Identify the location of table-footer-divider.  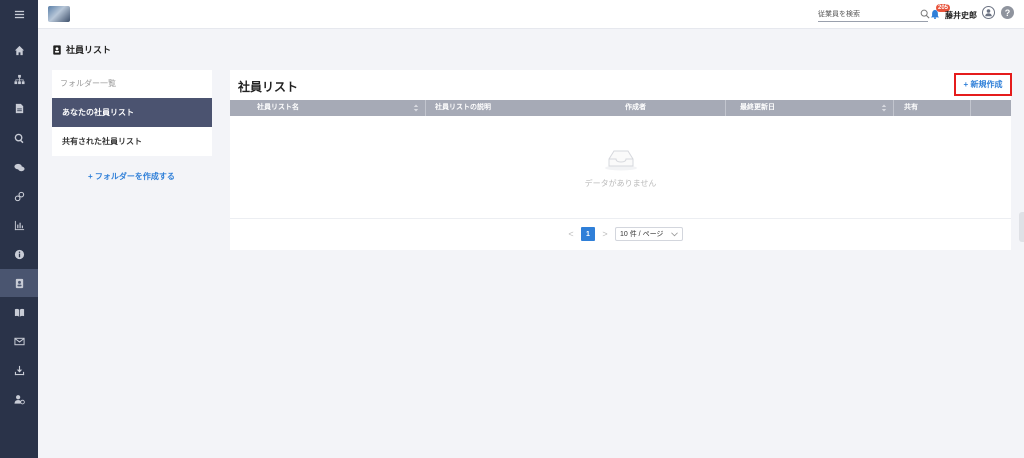
(620, 218).